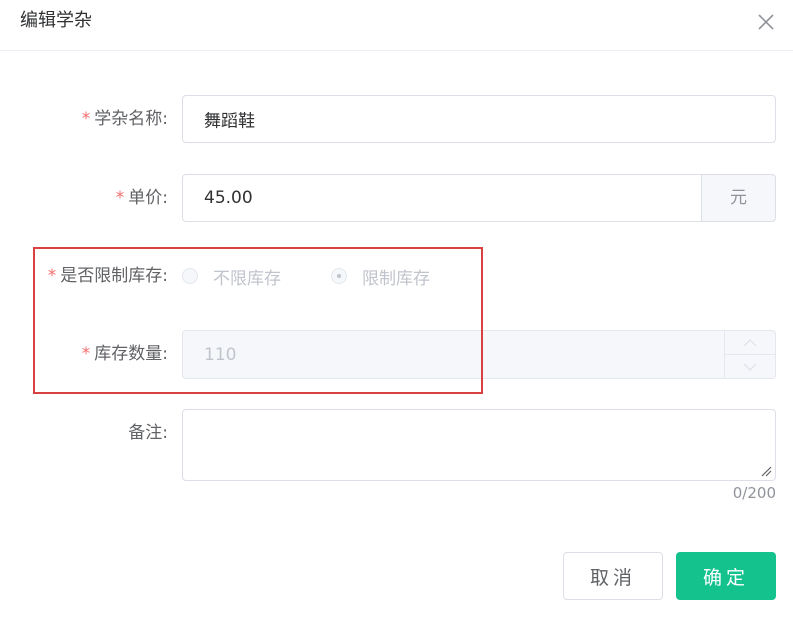 The height and width of the screenshot is (621, 793). Describe the element at coordinates (56, 20) in the screenshot. I see `dialog-title: 编辑学杂` at that location.